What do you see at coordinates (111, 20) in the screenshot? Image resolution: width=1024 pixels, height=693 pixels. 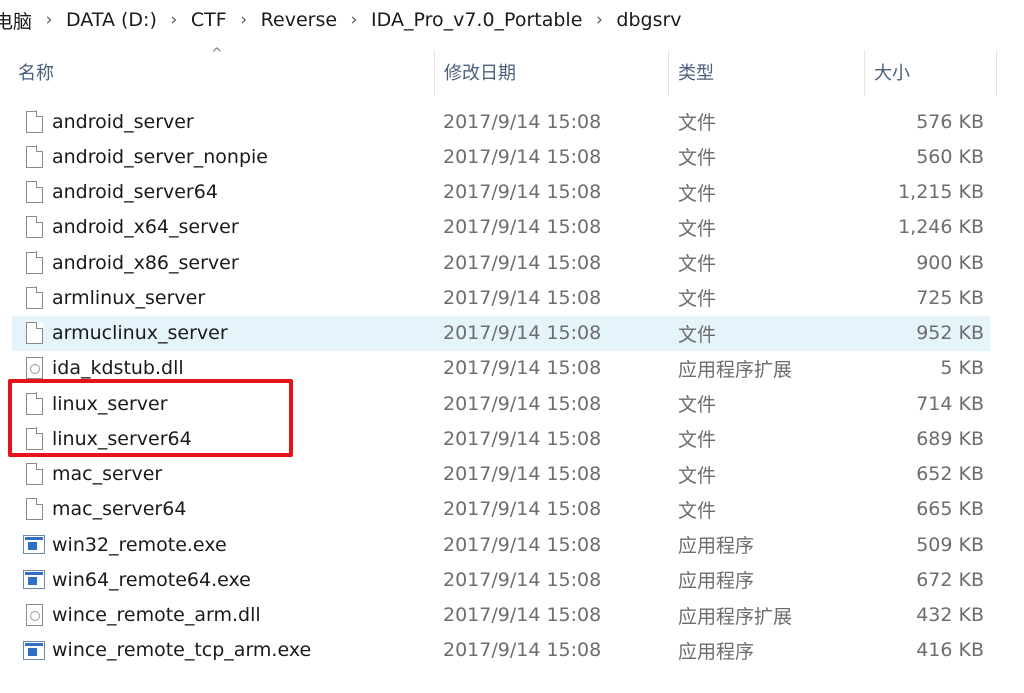 I see `breadcrumb-item: DATA (D:)` at bounding box center [111, 20].